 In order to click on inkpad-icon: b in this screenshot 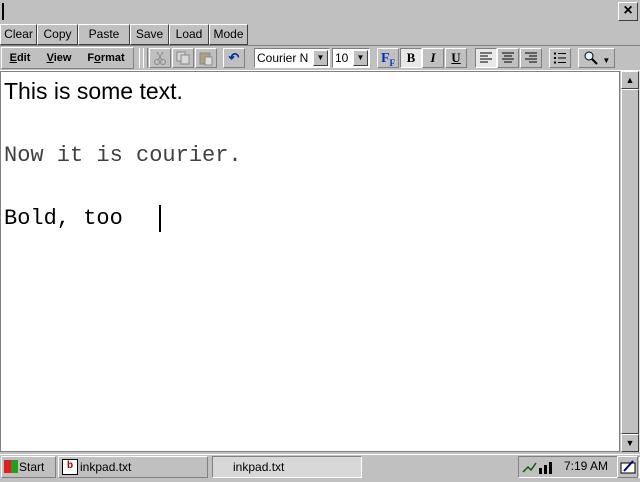, I will do `click(70, 466)`.